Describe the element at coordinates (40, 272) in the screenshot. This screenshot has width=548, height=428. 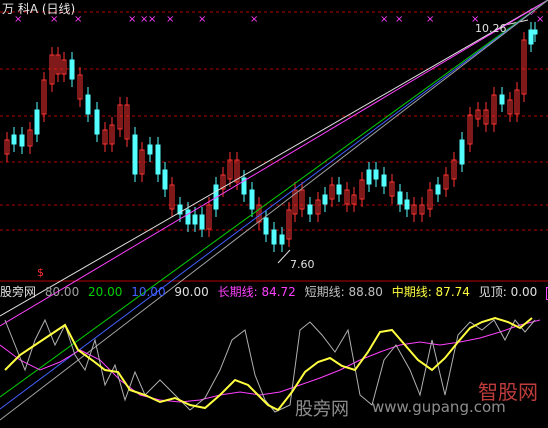
I see `buy-signal-mark: $` at that location.